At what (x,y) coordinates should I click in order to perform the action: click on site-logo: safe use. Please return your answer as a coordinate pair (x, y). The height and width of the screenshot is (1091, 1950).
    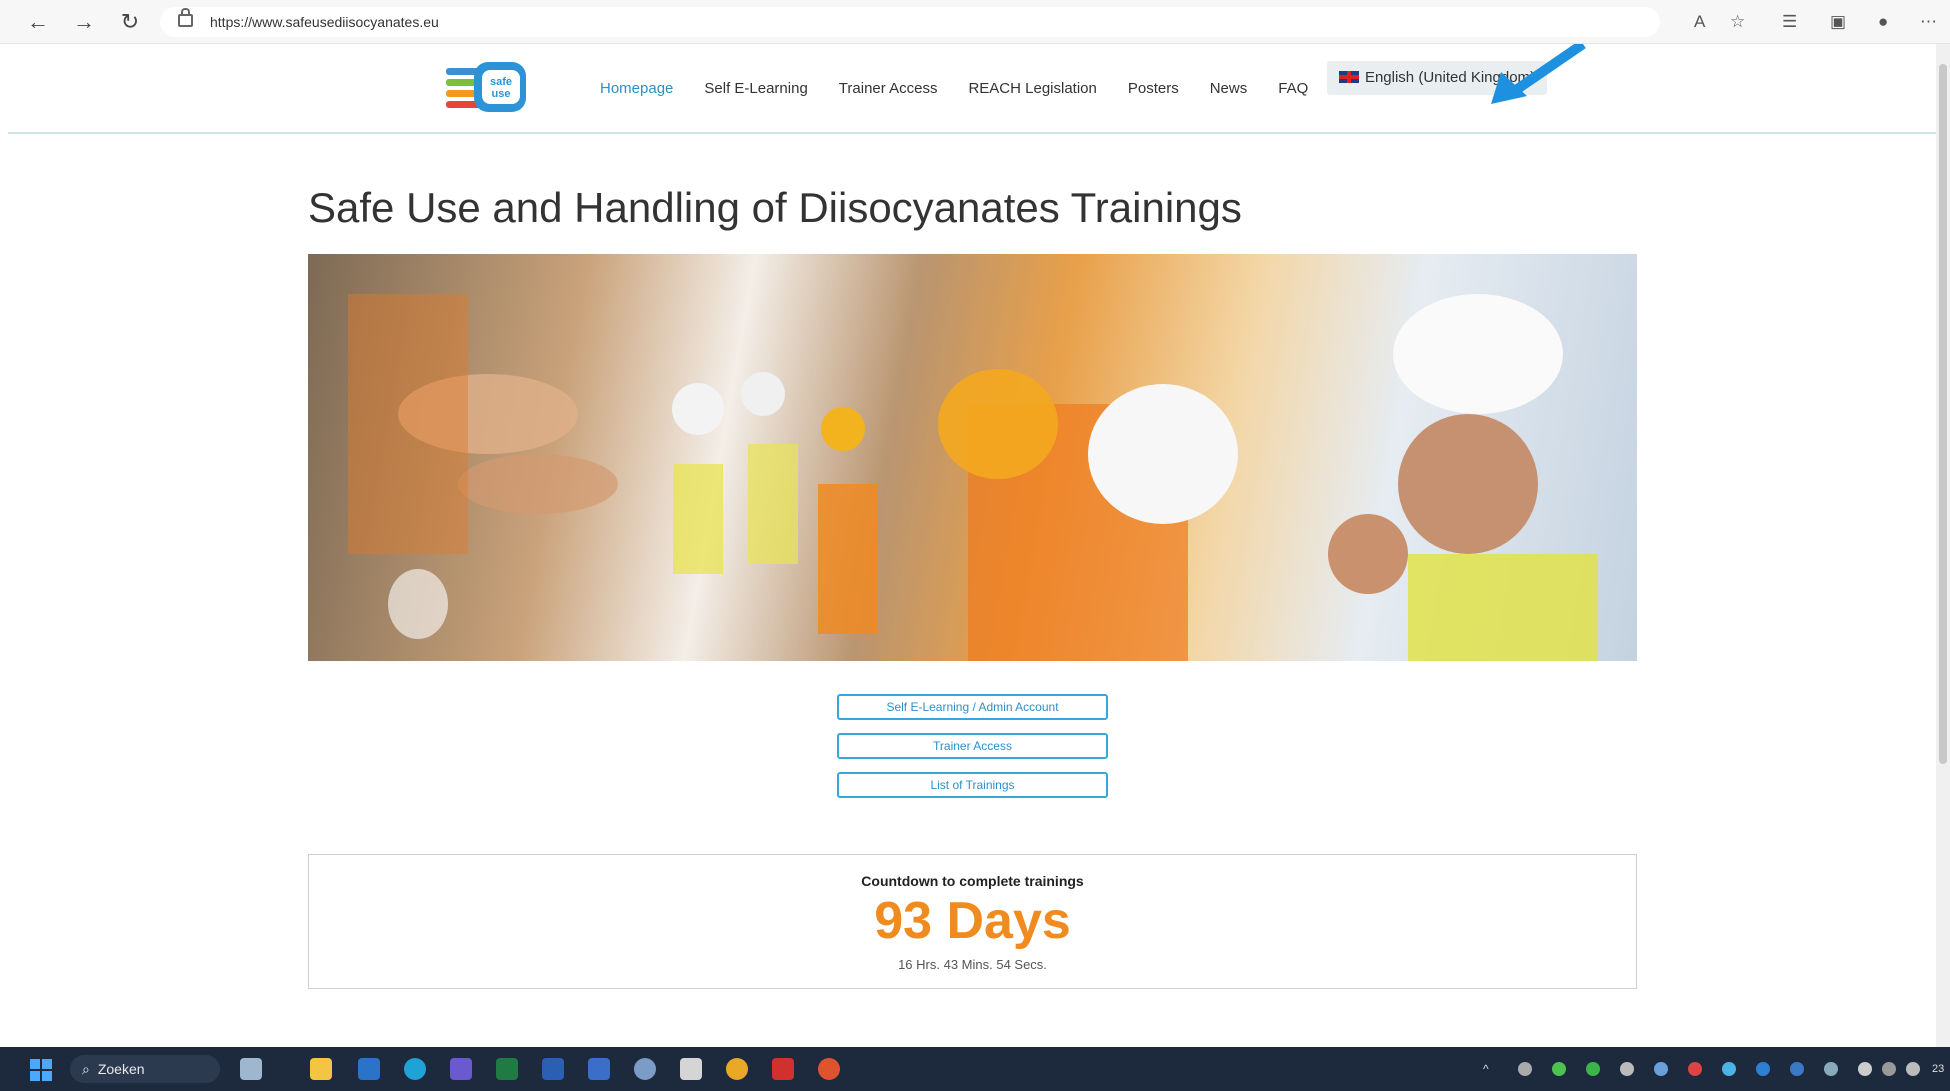
    Looking at the image, I should click on (487, 87).